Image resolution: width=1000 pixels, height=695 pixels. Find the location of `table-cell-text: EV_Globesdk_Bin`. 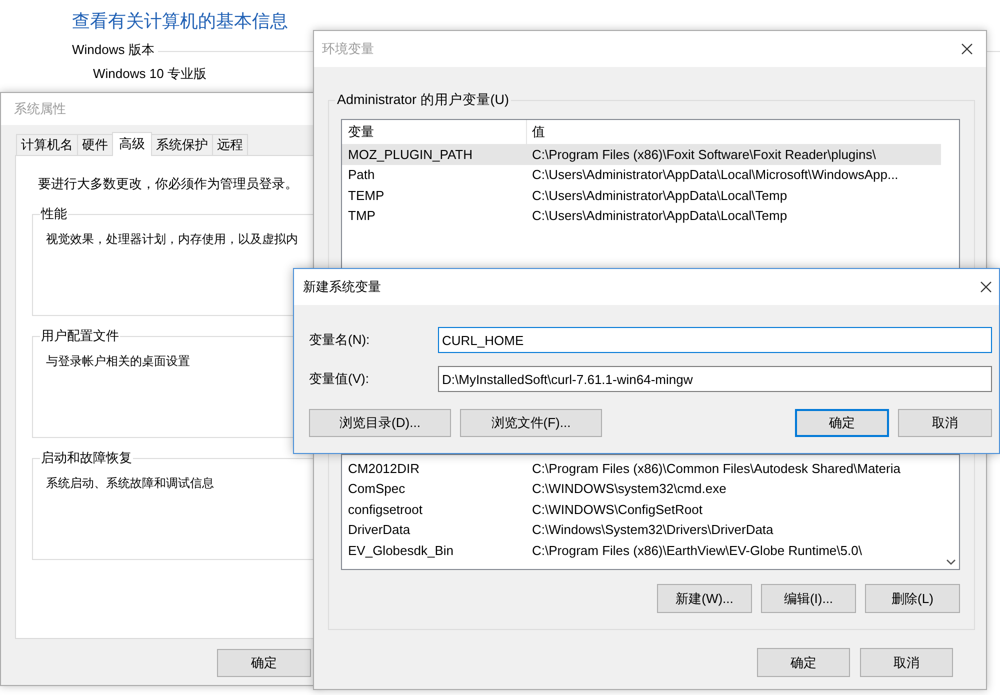

table-cell-text: EV_Globesdk_Bin is located at coordinates (401, 550).